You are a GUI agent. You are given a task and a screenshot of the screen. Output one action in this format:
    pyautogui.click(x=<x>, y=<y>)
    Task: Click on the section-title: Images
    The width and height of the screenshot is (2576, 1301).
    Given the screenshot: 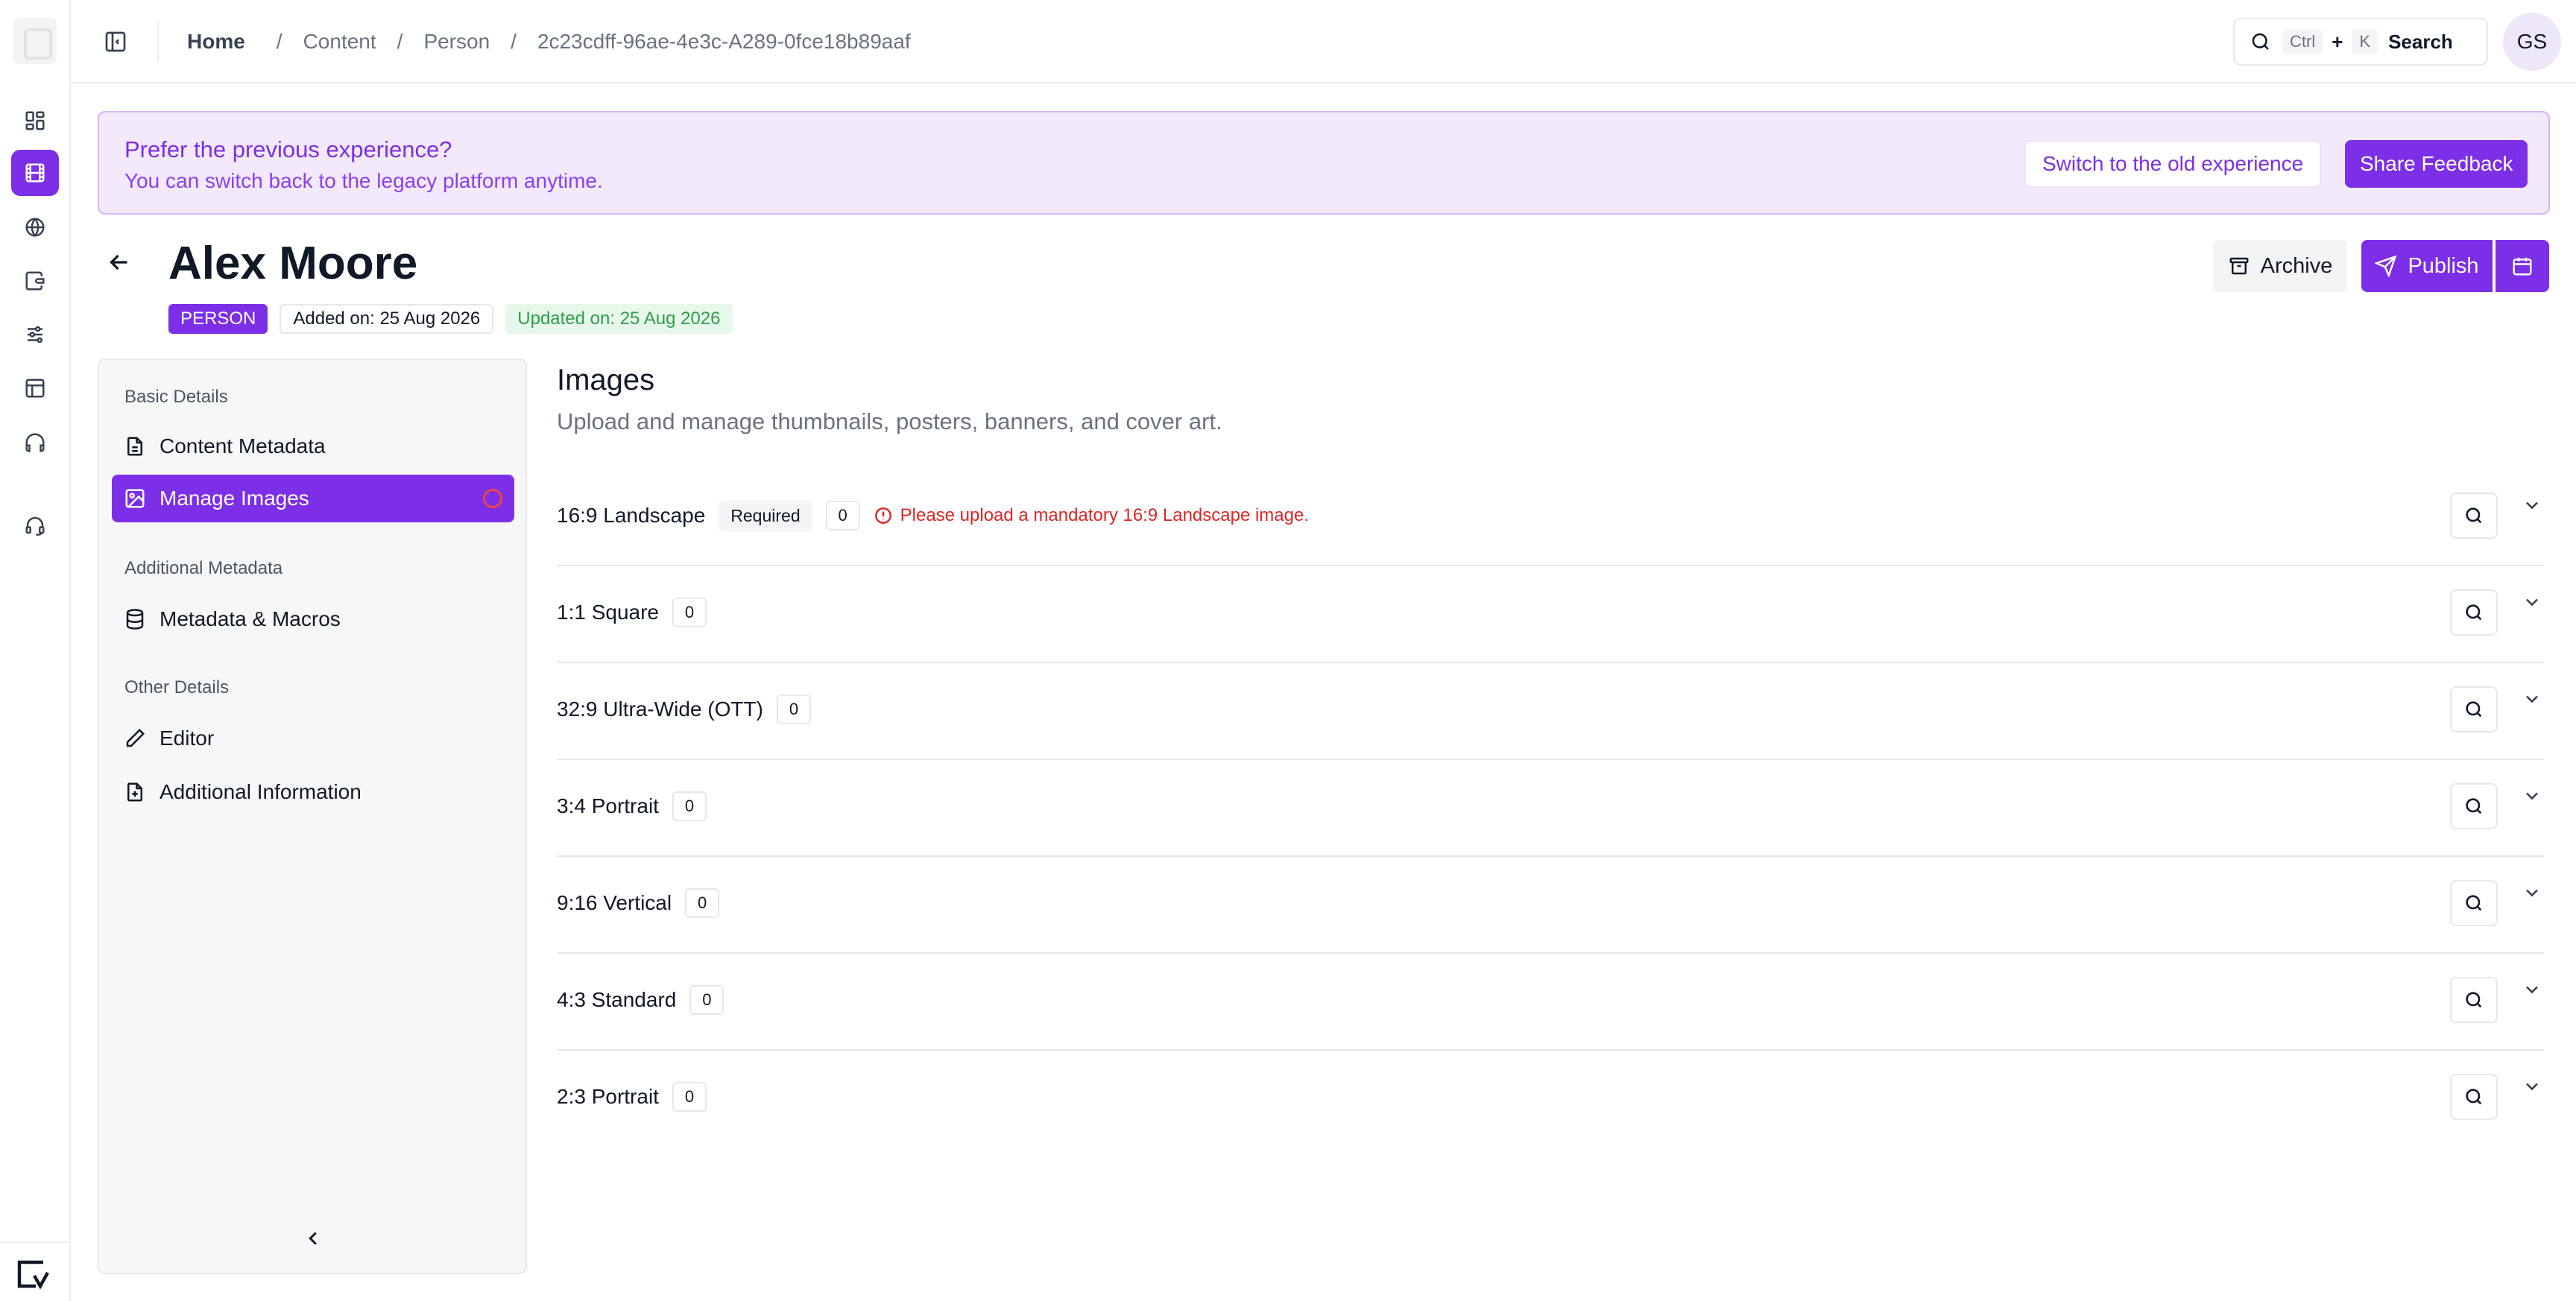 What is the action you would take?
    pyautogui.click(x=606, y=380)
    